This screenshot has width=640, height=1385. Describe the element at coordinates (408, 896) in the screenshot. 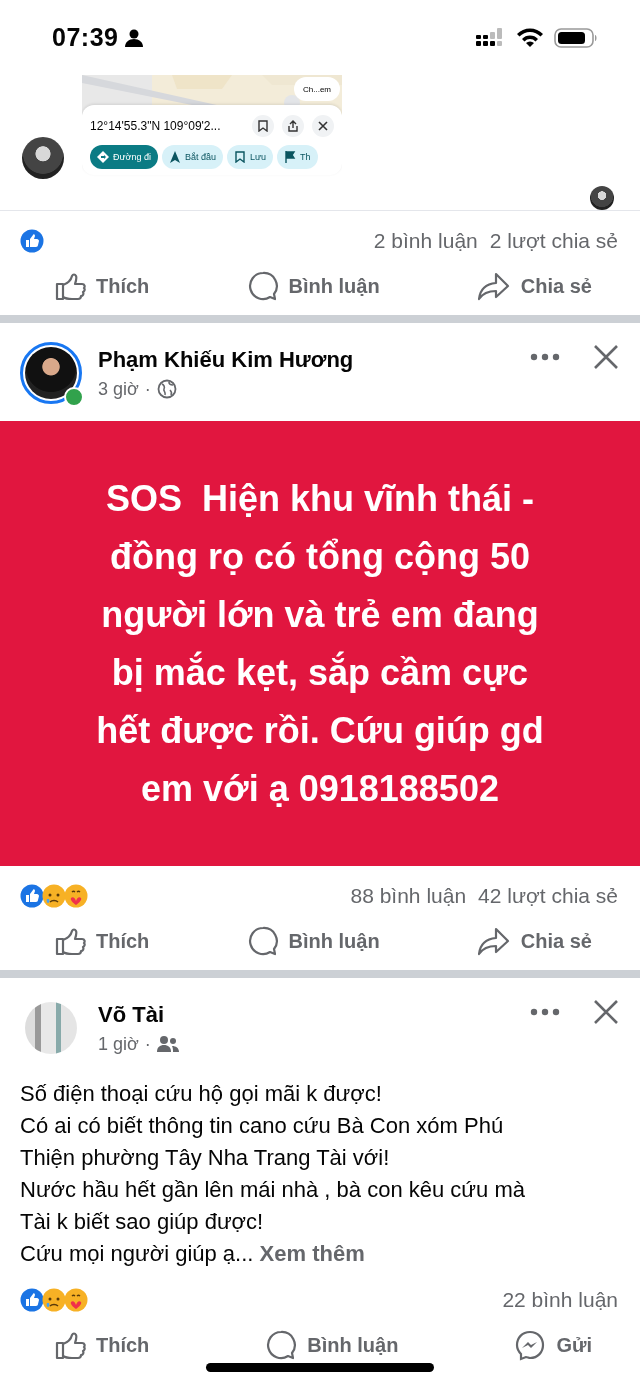

I see `count-link: 88 bình luận` at that location.